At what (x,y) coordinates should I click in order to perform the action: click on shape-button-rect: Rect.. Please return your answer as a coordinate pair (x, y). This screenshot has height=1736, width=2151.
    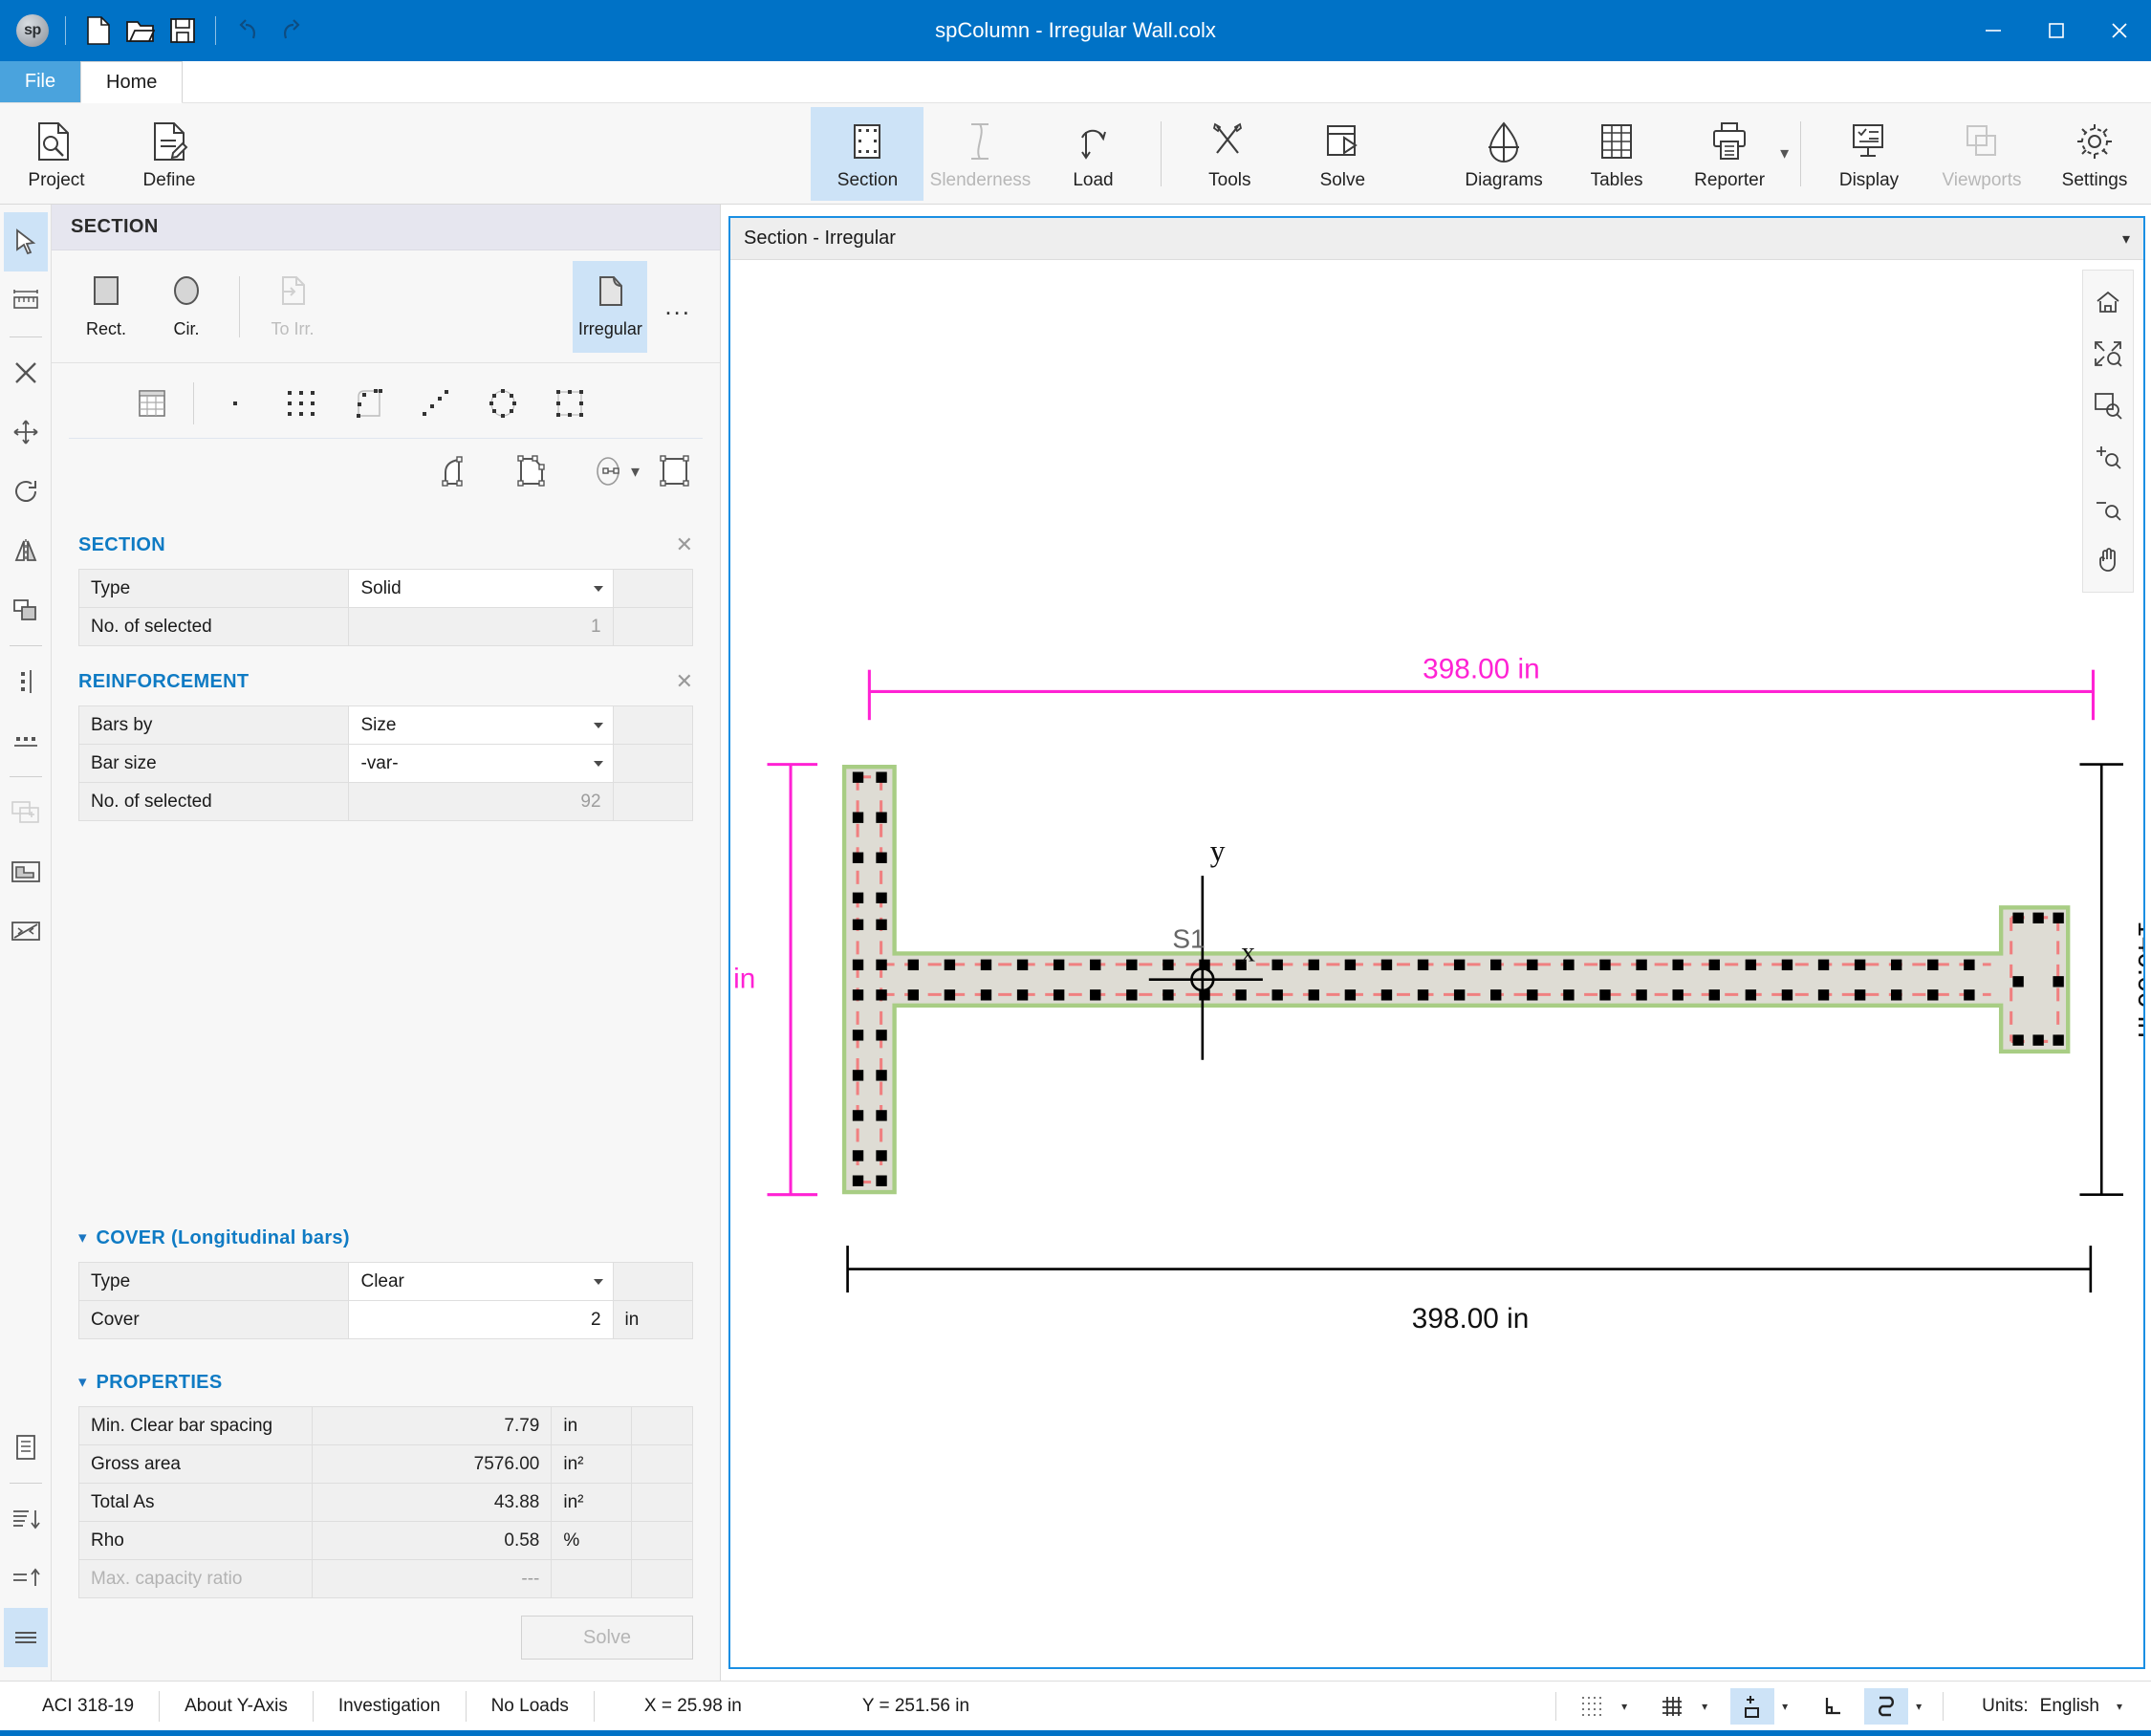
    Looking at the image, I should click on (106, 307).